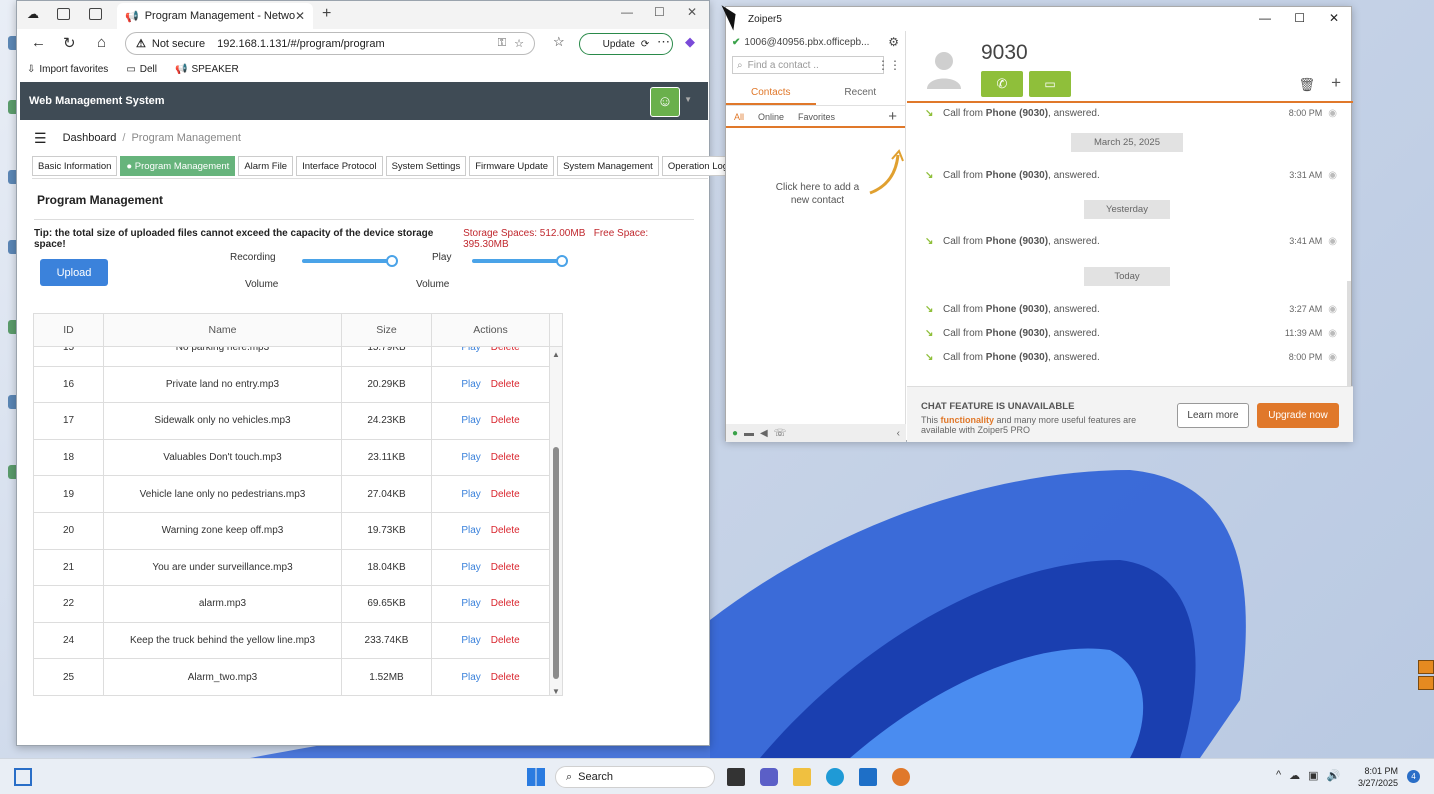 The height and width of the screenshot is (794, 1434). What do you see at coordinates (1002, 84) in the screenshot?
I see `call-button: ✆` at bounding box center [1002, 84].